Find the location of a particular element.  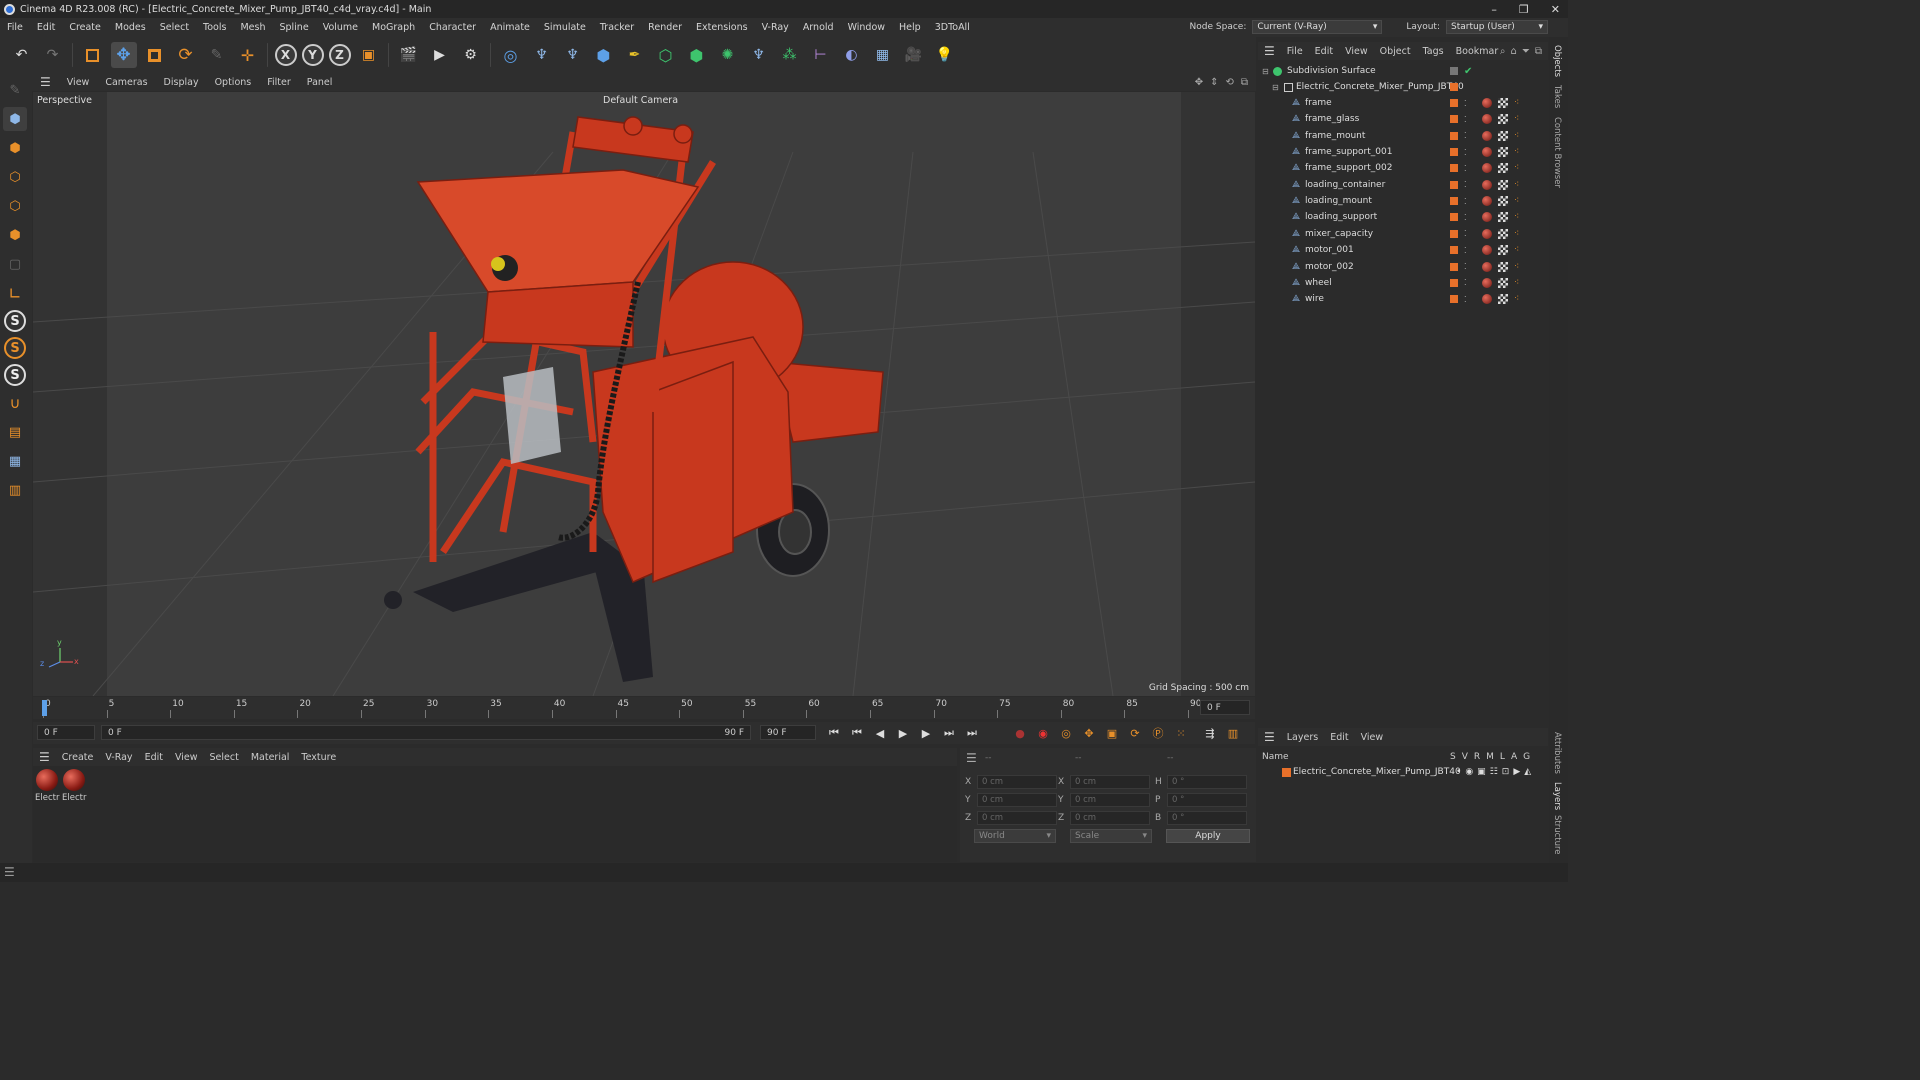

subdivision-button: ⬡ is located at coordinates (666, 55).